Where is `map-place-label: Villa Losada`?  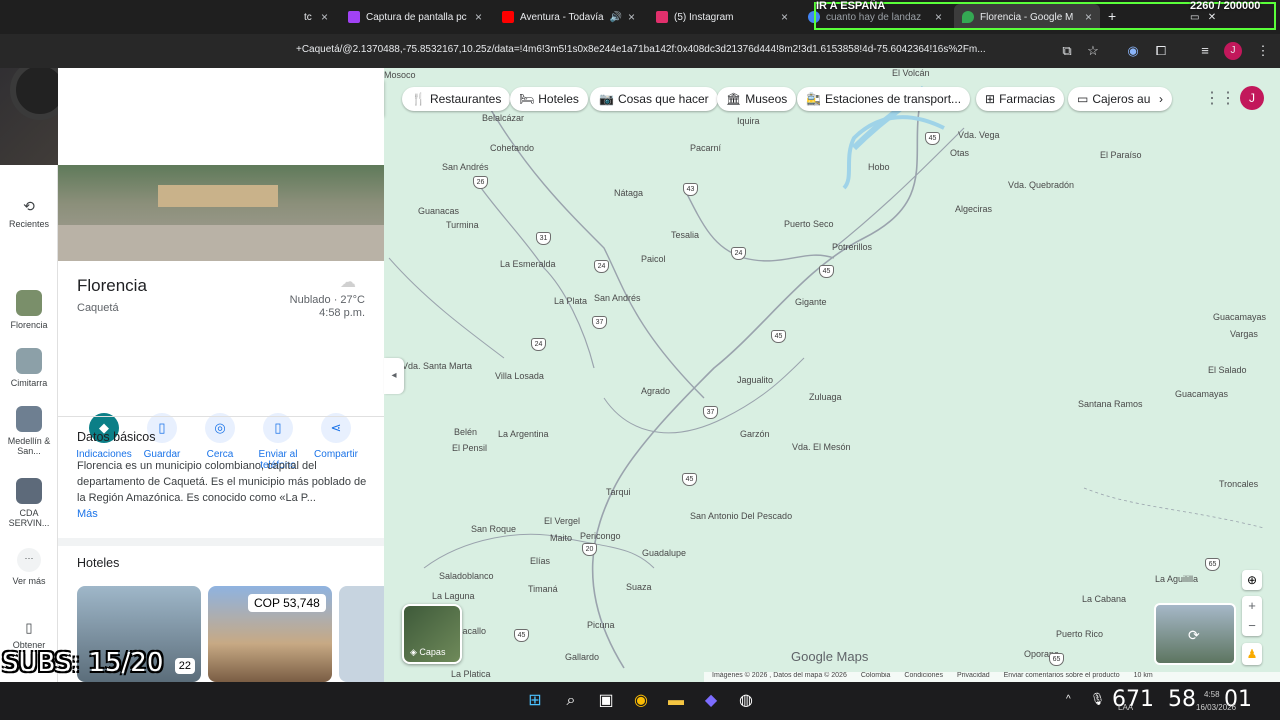 map-place-label: Villa Losada is located at coordinates (519, 376).